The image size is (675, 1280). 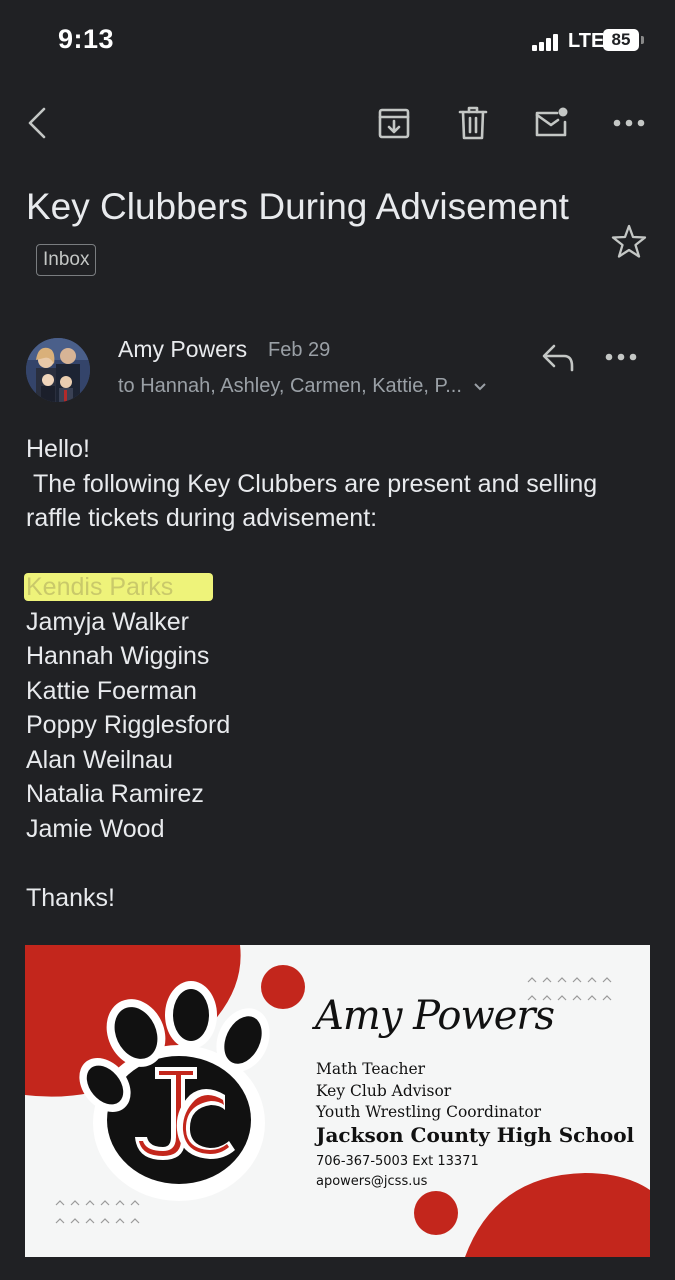 I want to click on sender-avatar, so click(x=58, y=370).